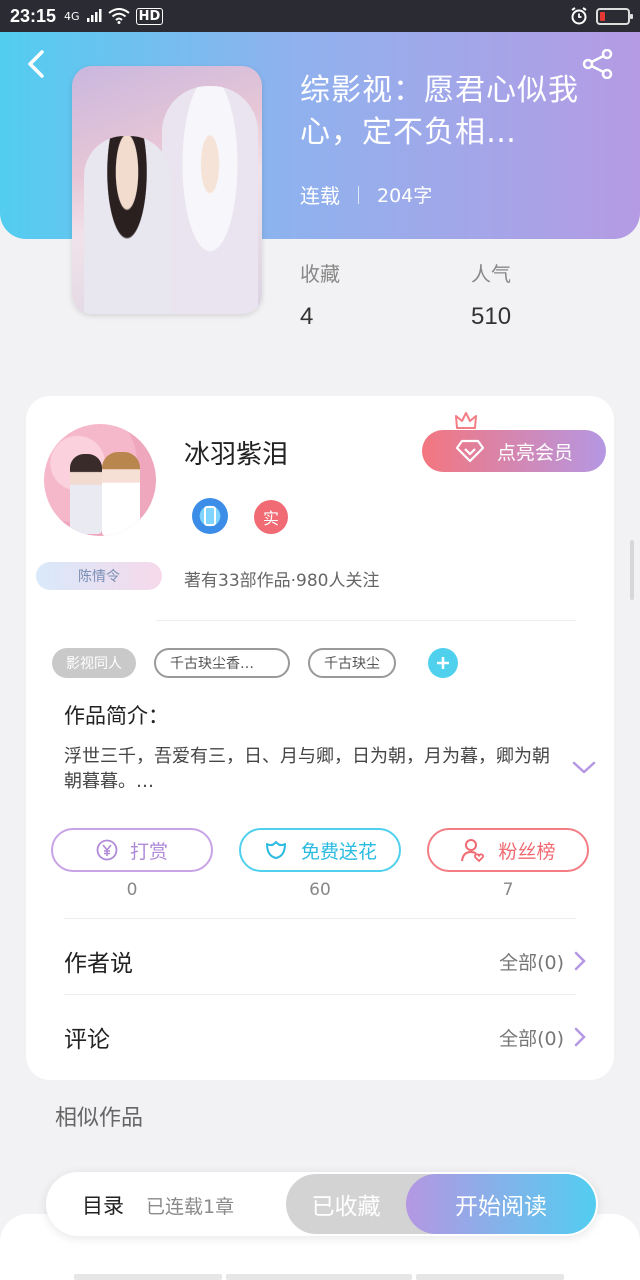  I want to click on fan-ranking-button: 粉丝榜, so click(508, 850).